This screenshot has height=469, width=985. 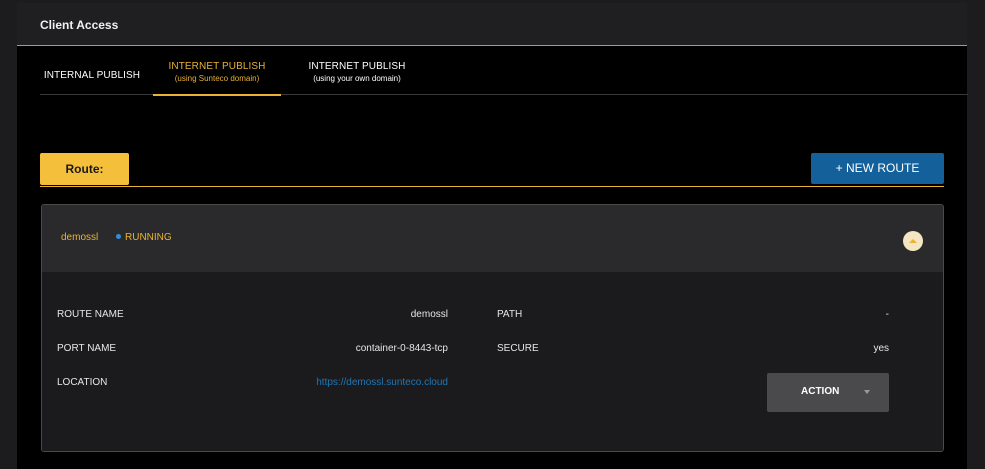 What do you see at coordinates (510, 314) in the screenshot?
I see `path-label: PATH` at bounding box center [510, 314].